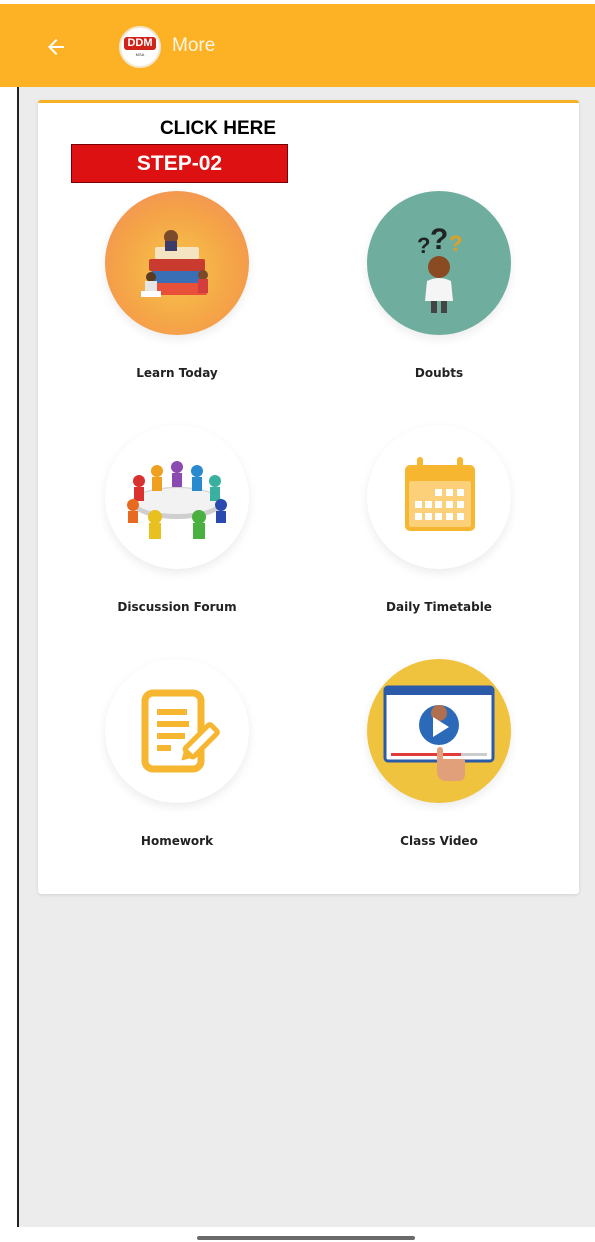  Describe the element at coordinates (140, 43) in the screenshot. I see `logo-text: DDM` at that location.